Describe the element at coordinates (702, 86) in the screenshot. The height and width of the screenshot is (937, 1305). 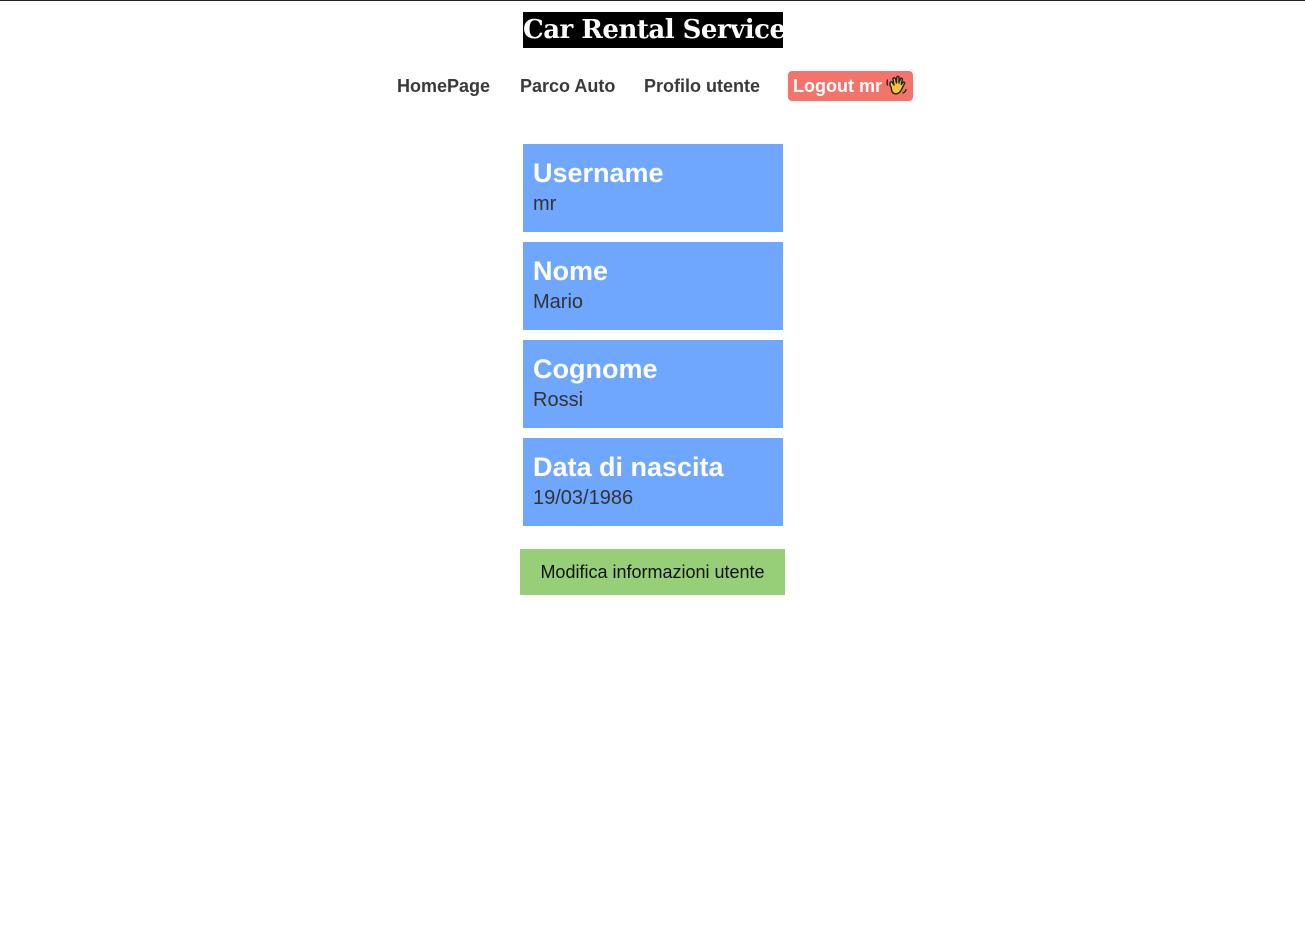
I see `nav-link-profilo-utente: Profilo utente` at that location.